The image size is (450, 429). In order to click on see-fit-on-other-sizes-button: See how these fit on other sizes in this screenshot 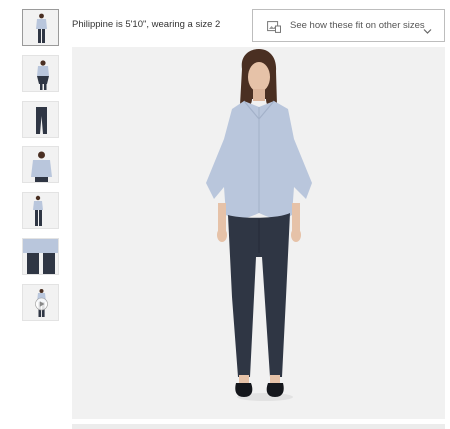, I will do `click(348, 25)`.